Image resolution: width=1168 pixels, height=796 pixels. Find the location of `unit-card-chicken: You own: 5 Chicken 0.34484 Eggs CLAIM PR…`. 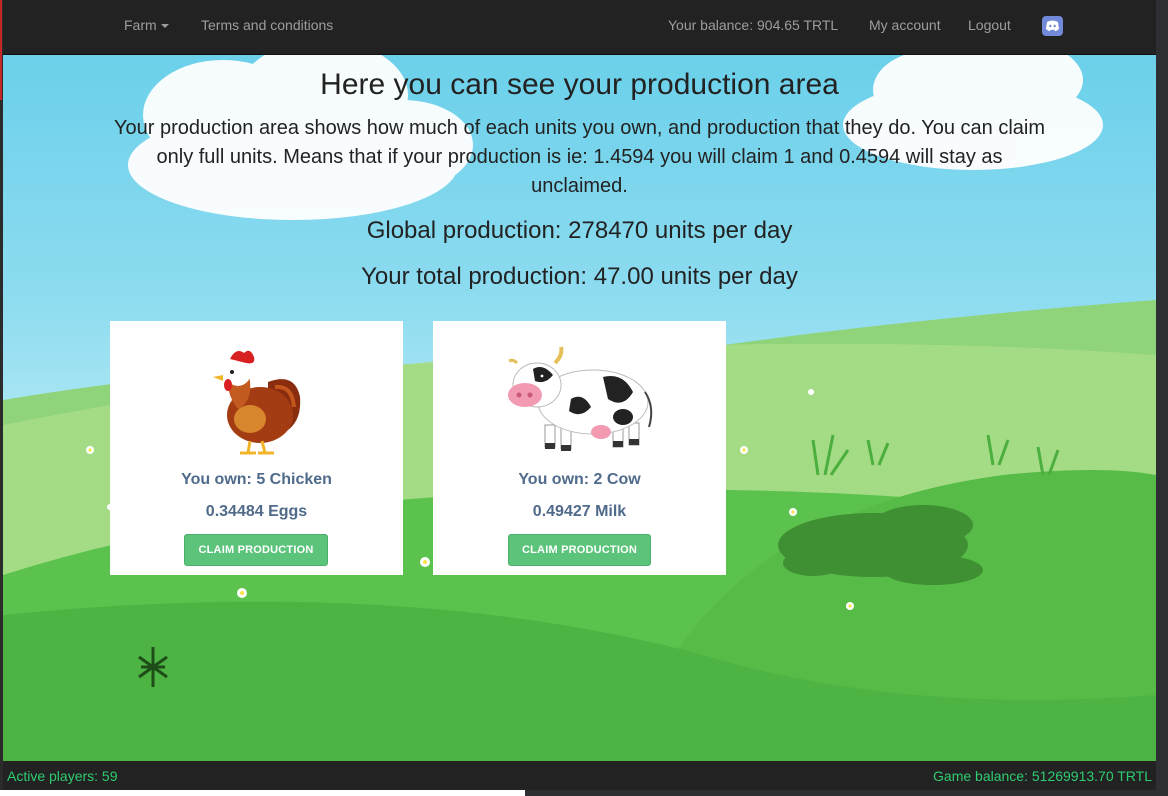

unit-card-chicken: You own: 5 Chicken 0.34484 Eggs CLAIM PR… is located at coordinates (256, 448).